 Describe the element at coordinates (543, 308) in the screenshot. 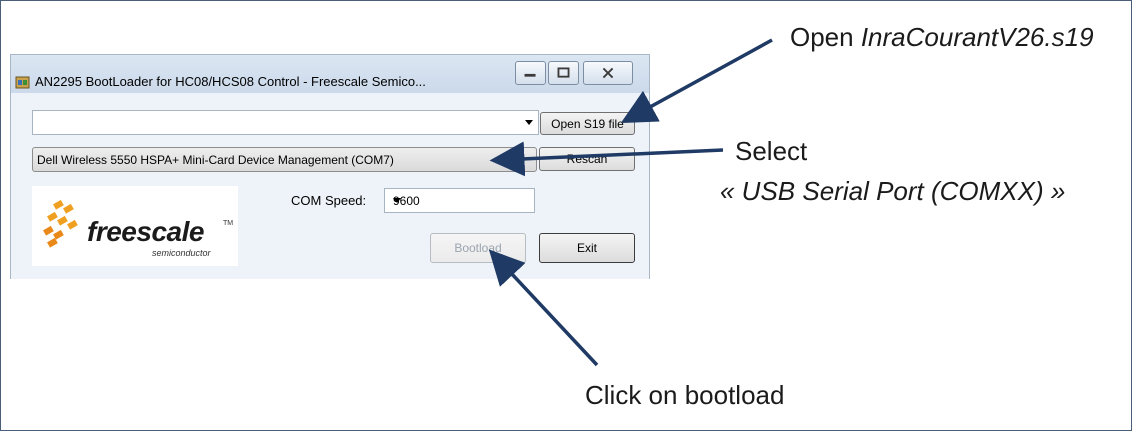

I see `arrow-to-bootload-button` at that location.